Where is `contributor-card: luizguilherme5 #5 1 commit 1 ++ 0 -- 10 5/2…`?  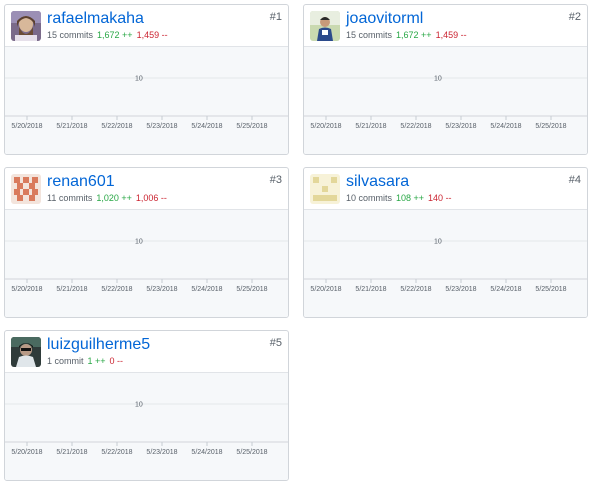 contributor-card: luizguilherme5 #5 1 commit 1 ++ 0 -- 10 5/2… is located at coordinates (146, 405).